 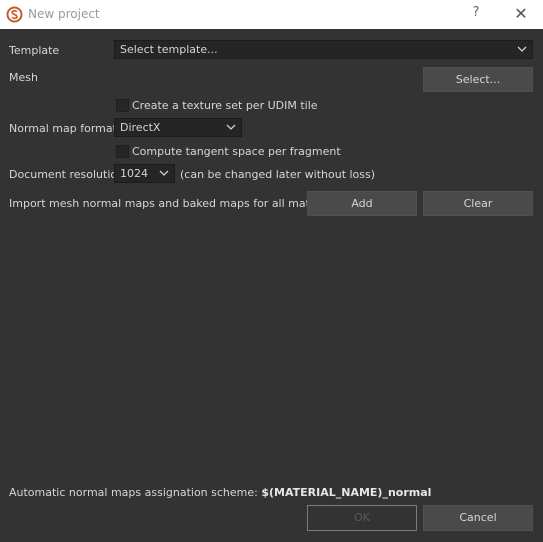 I want to click on close-button: ✕, so click(x=521, y=14).